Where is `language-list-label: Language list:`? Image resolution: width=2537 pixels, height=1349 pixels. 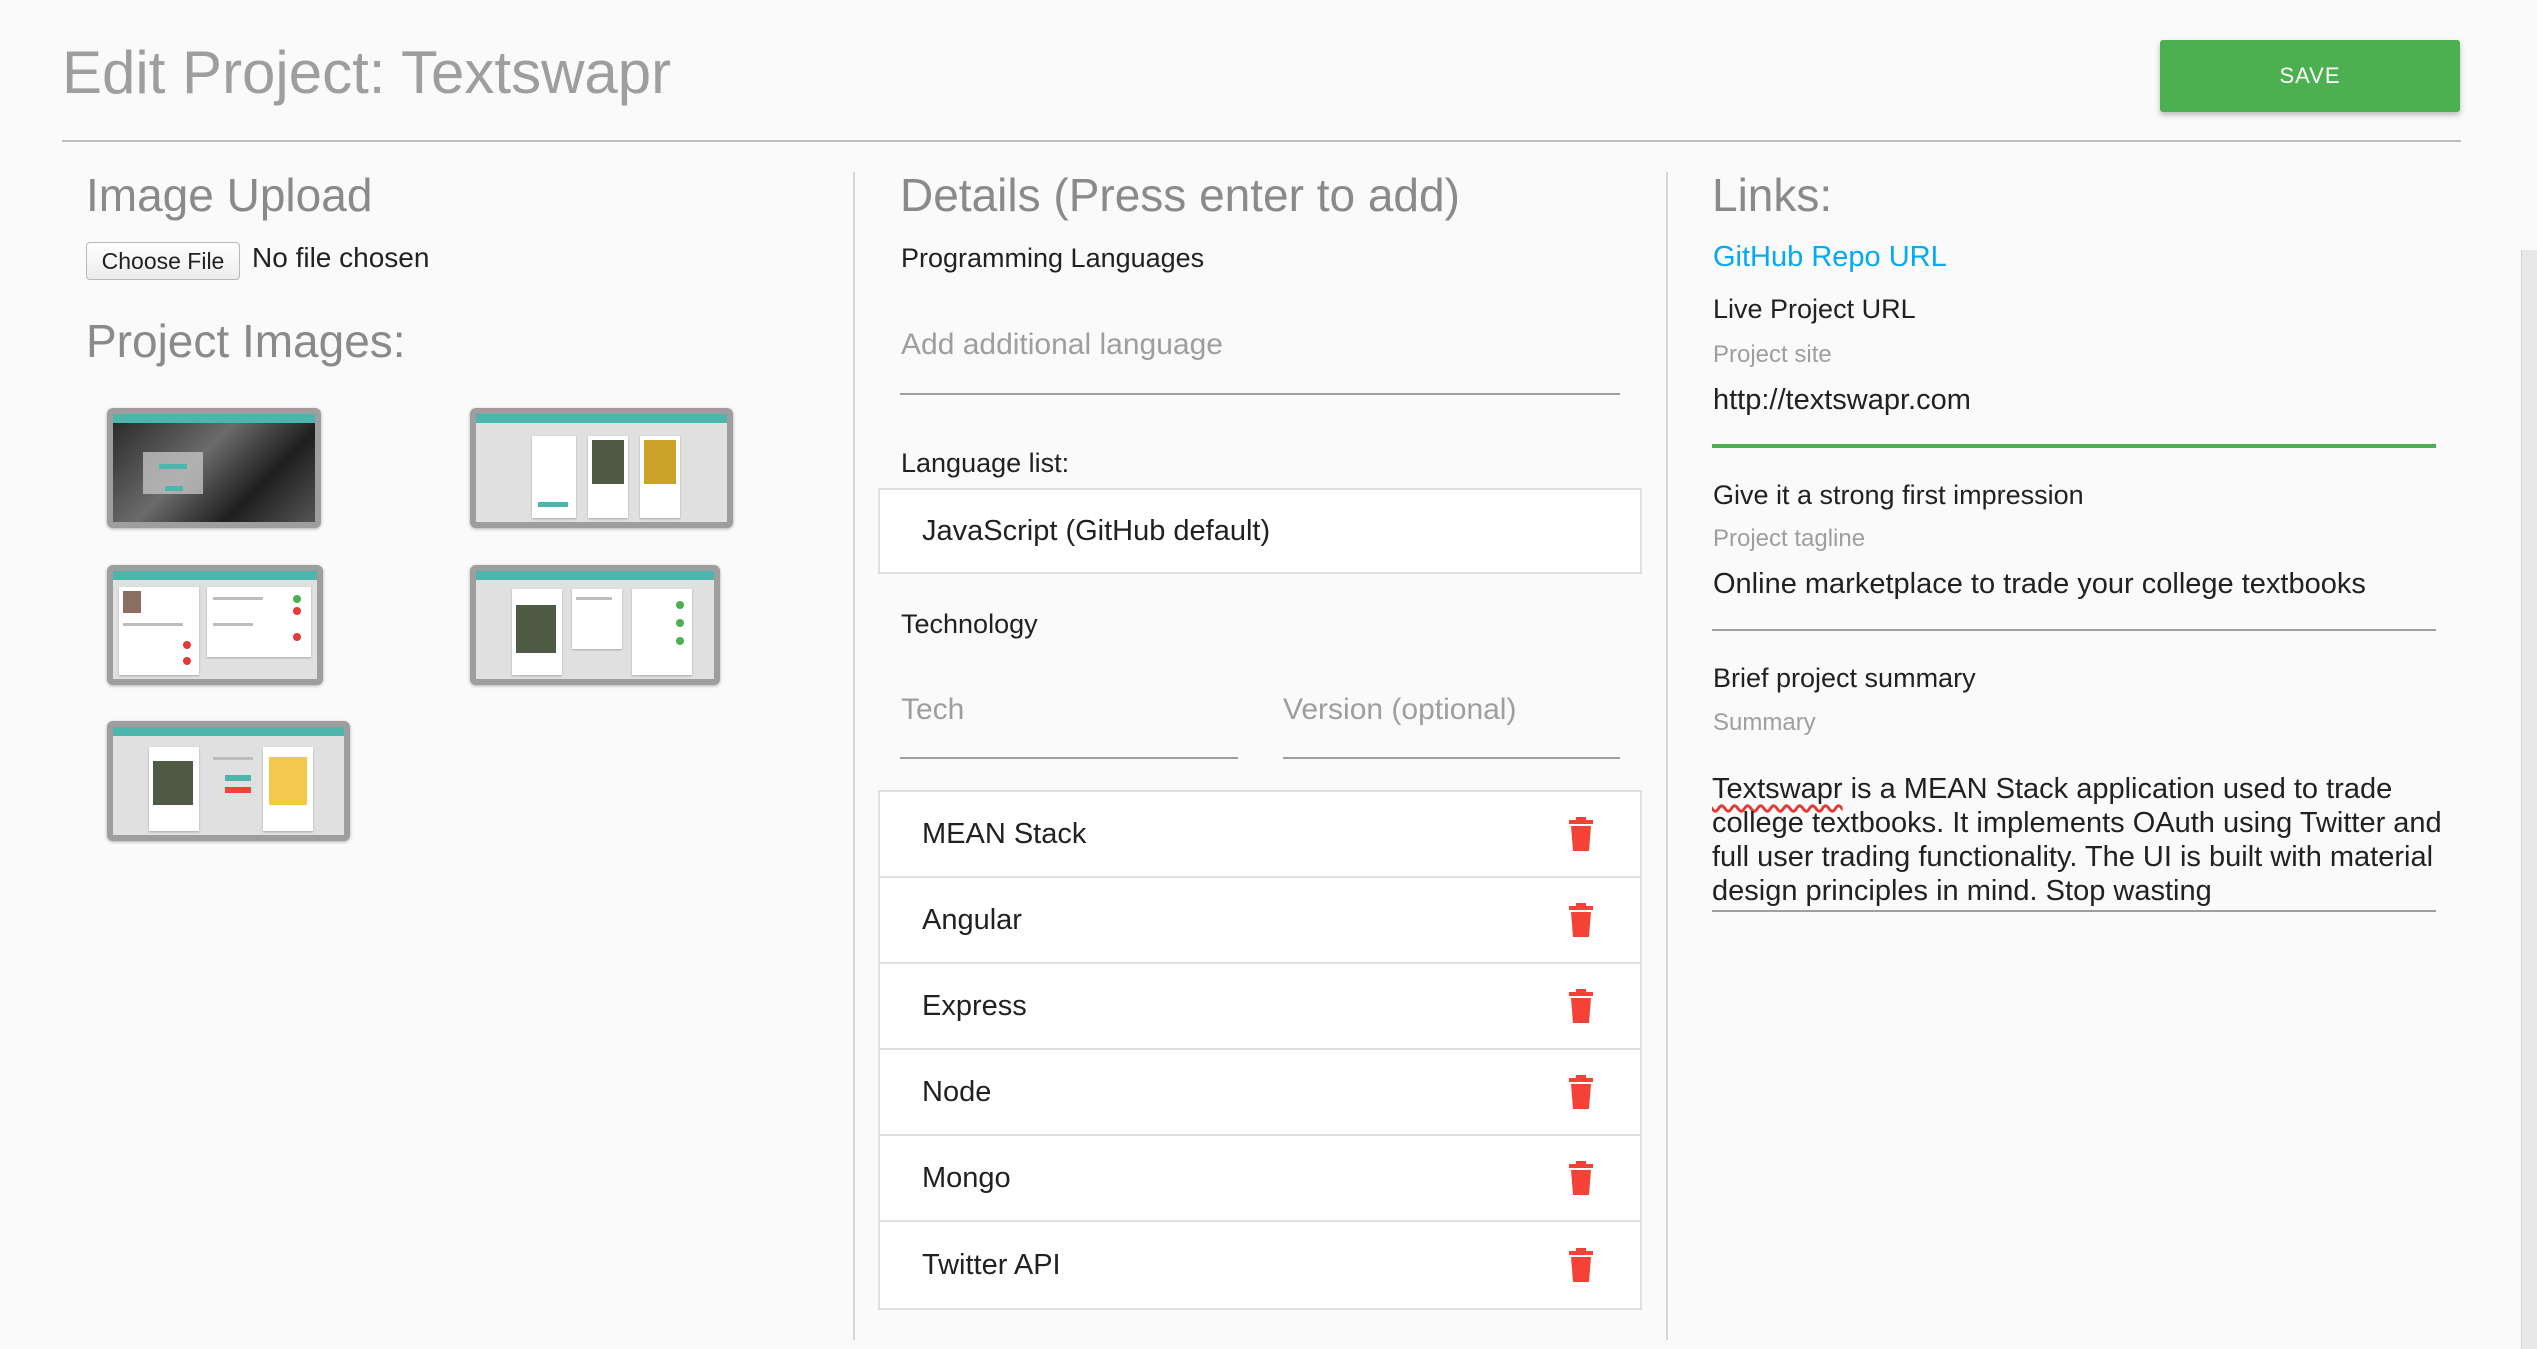
language-list-label: Language list: is located at coordinates (985, 463).